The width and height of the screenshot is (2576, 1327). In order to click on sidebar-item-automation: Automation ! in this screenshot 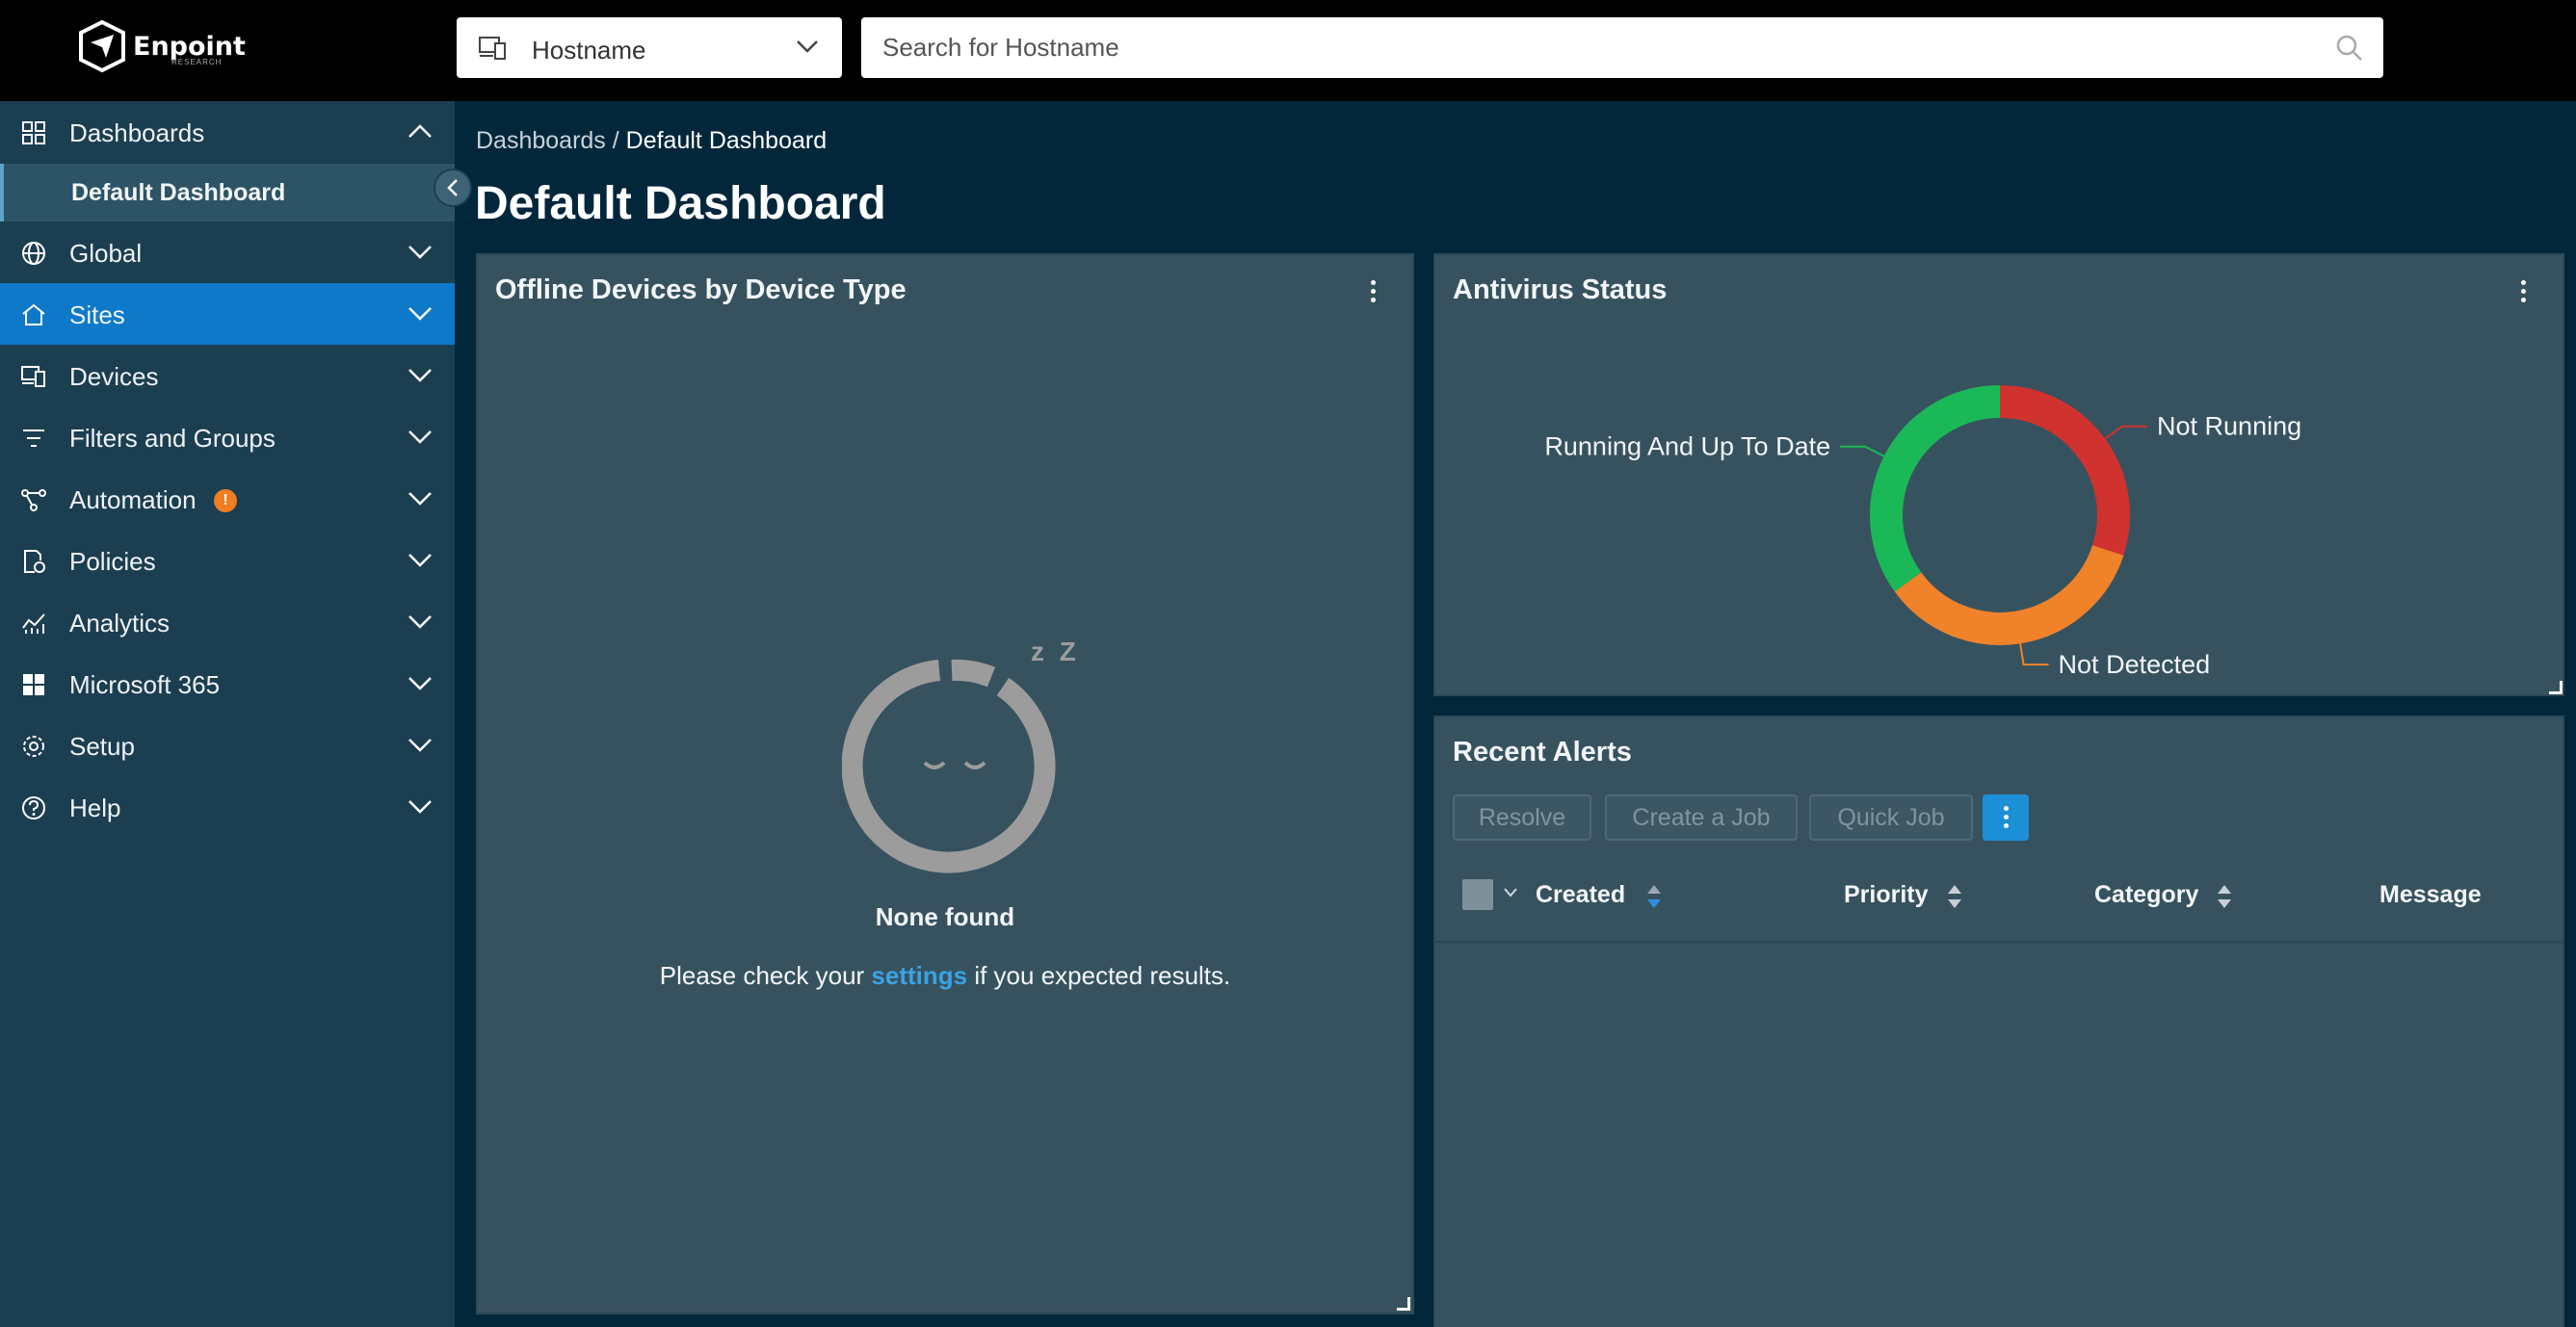, I will do `click(228, 499)`.